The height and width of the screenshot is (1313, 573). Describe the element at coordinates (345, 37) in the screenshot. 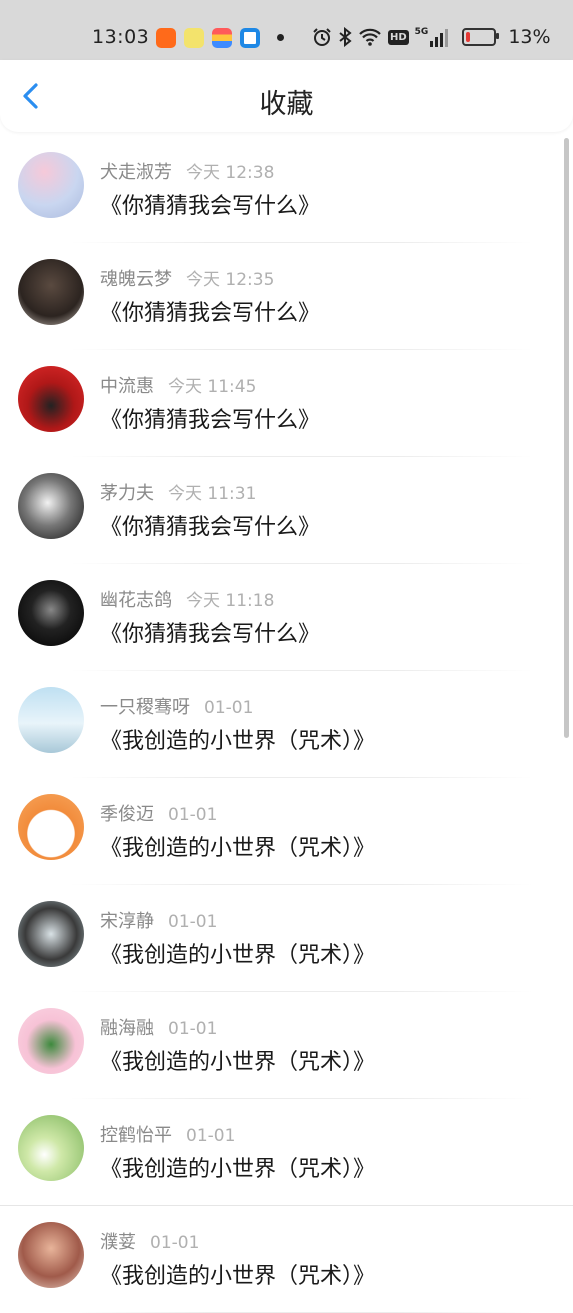

I see `bluetooth-icon` at that location.